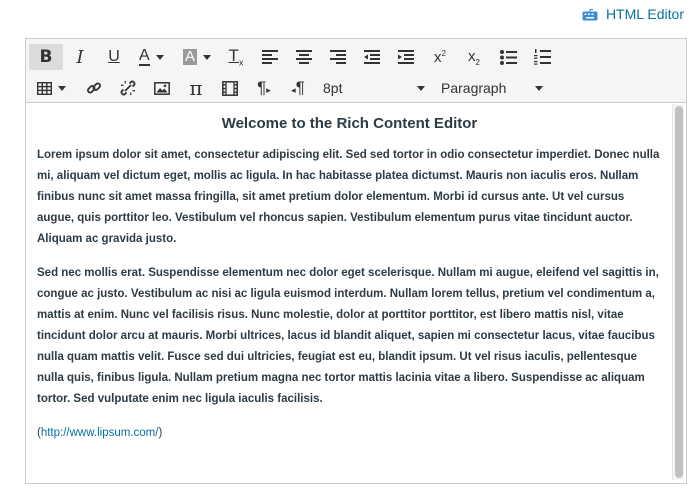 This screenshot has width=696, height=496. What do you see at coordinates (349, 433) in the screenshot?
I see `source-link-line: (http://www.lipsum.com/)` at bounding box center [349, 433].